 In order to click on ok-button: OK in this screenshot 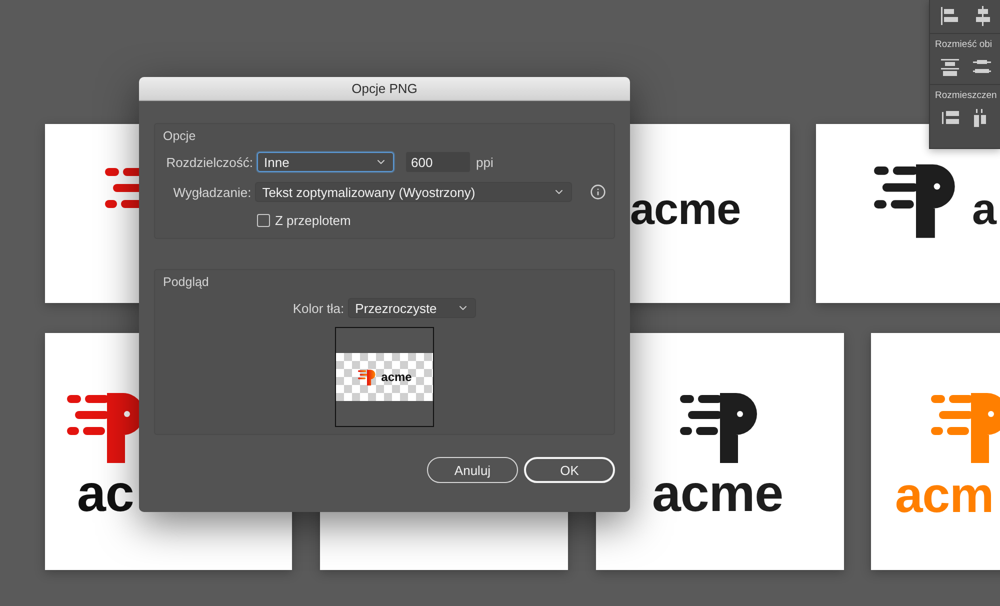, I will do `click(569, 470)`.